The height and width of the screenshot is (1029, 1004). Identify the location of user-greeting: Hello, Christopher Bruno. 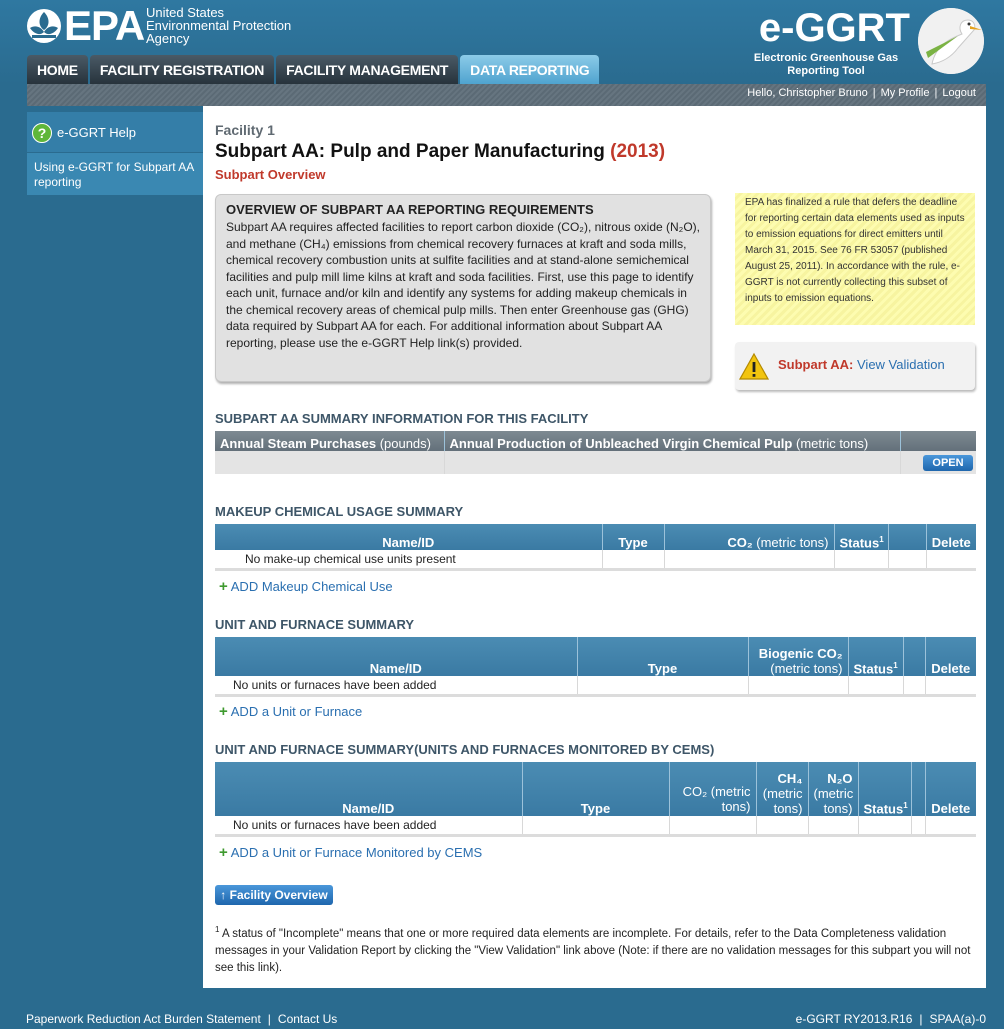
(807, 93).